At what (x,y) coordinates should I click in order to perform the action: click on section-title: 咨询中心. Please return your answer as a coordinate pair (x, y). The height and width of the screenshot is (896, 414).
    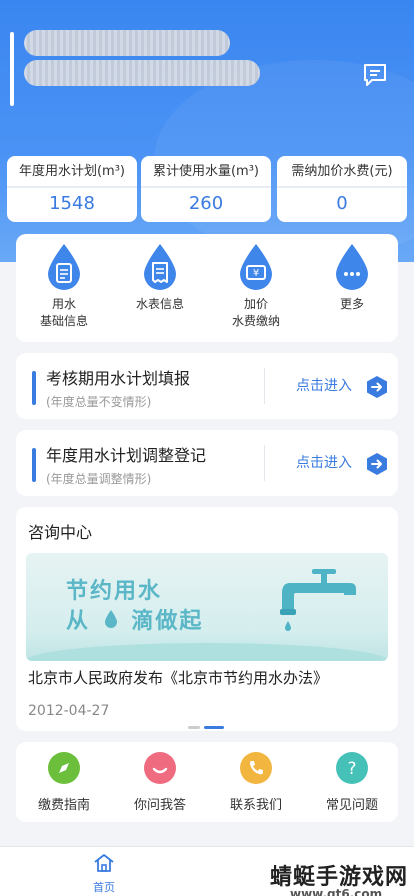
    Looking at the image, I should click on (60, 532).